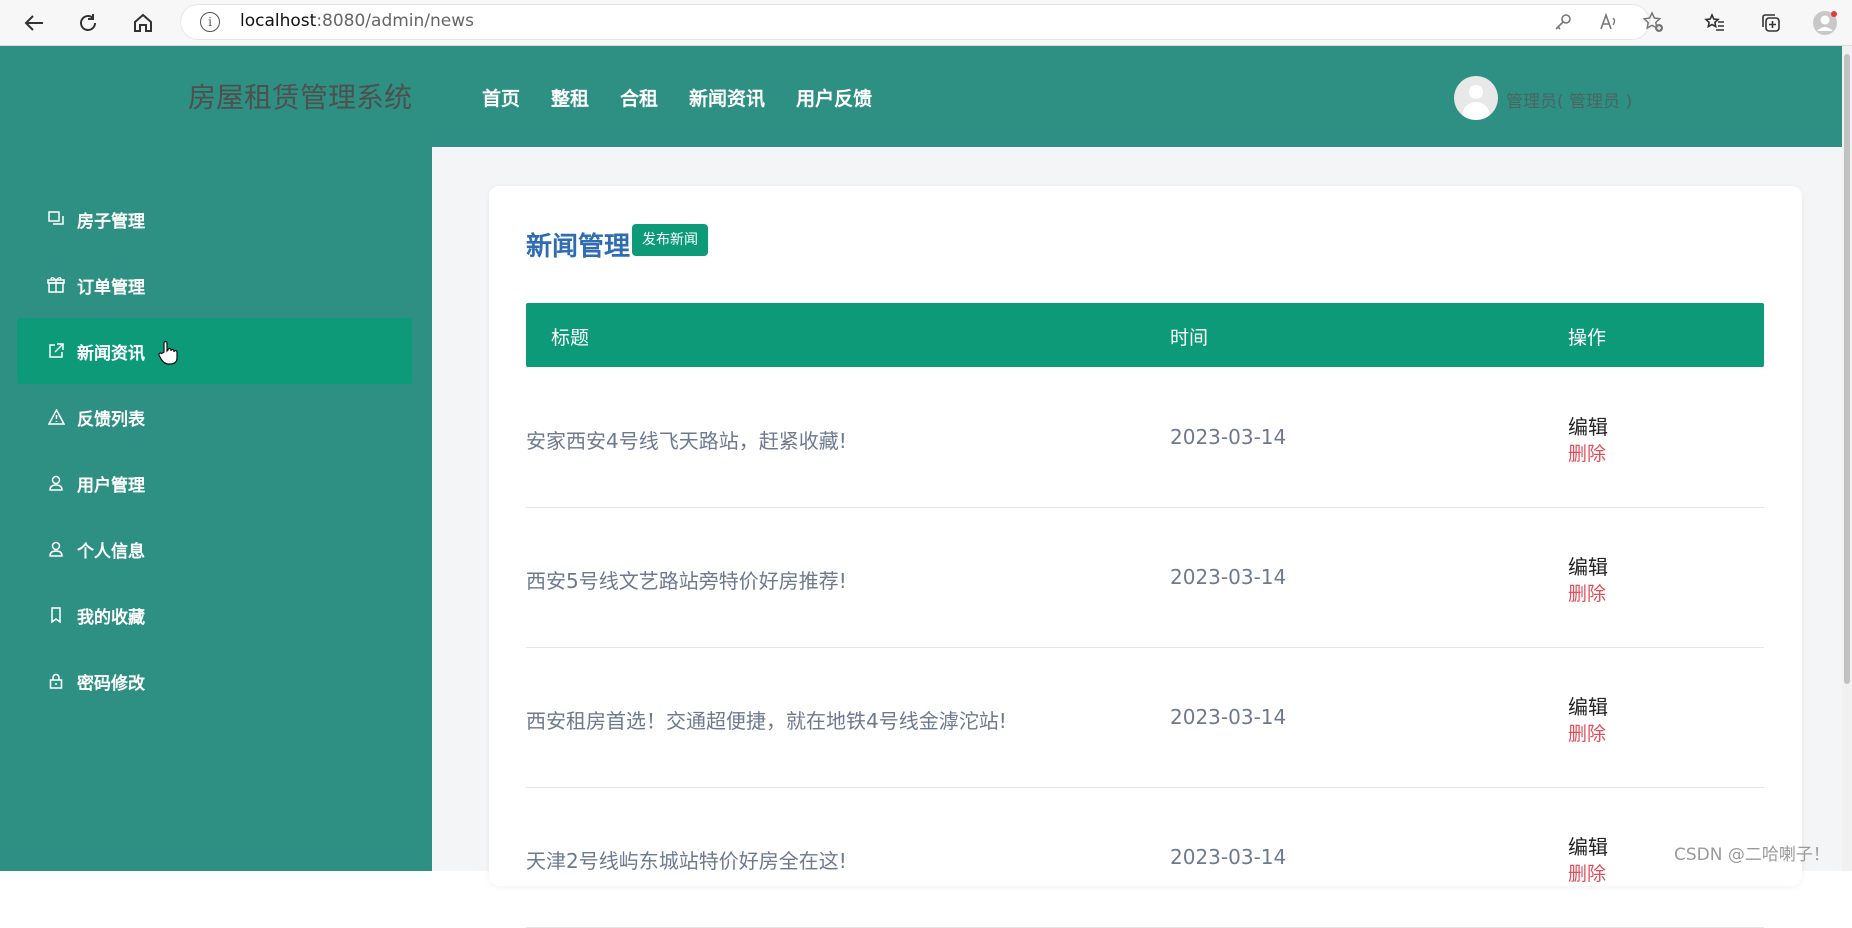  I want to click on url-text: localhost:8080/admin/news, so click(357, 21).